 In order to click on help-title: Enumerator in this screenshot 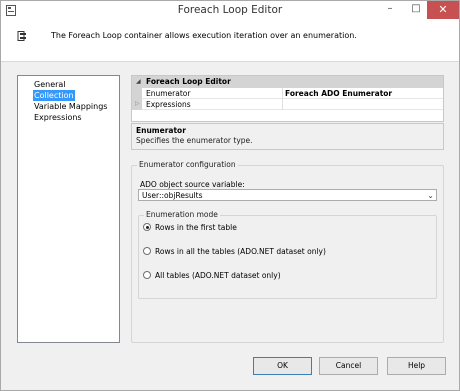, I will do `click(161, 130)`.